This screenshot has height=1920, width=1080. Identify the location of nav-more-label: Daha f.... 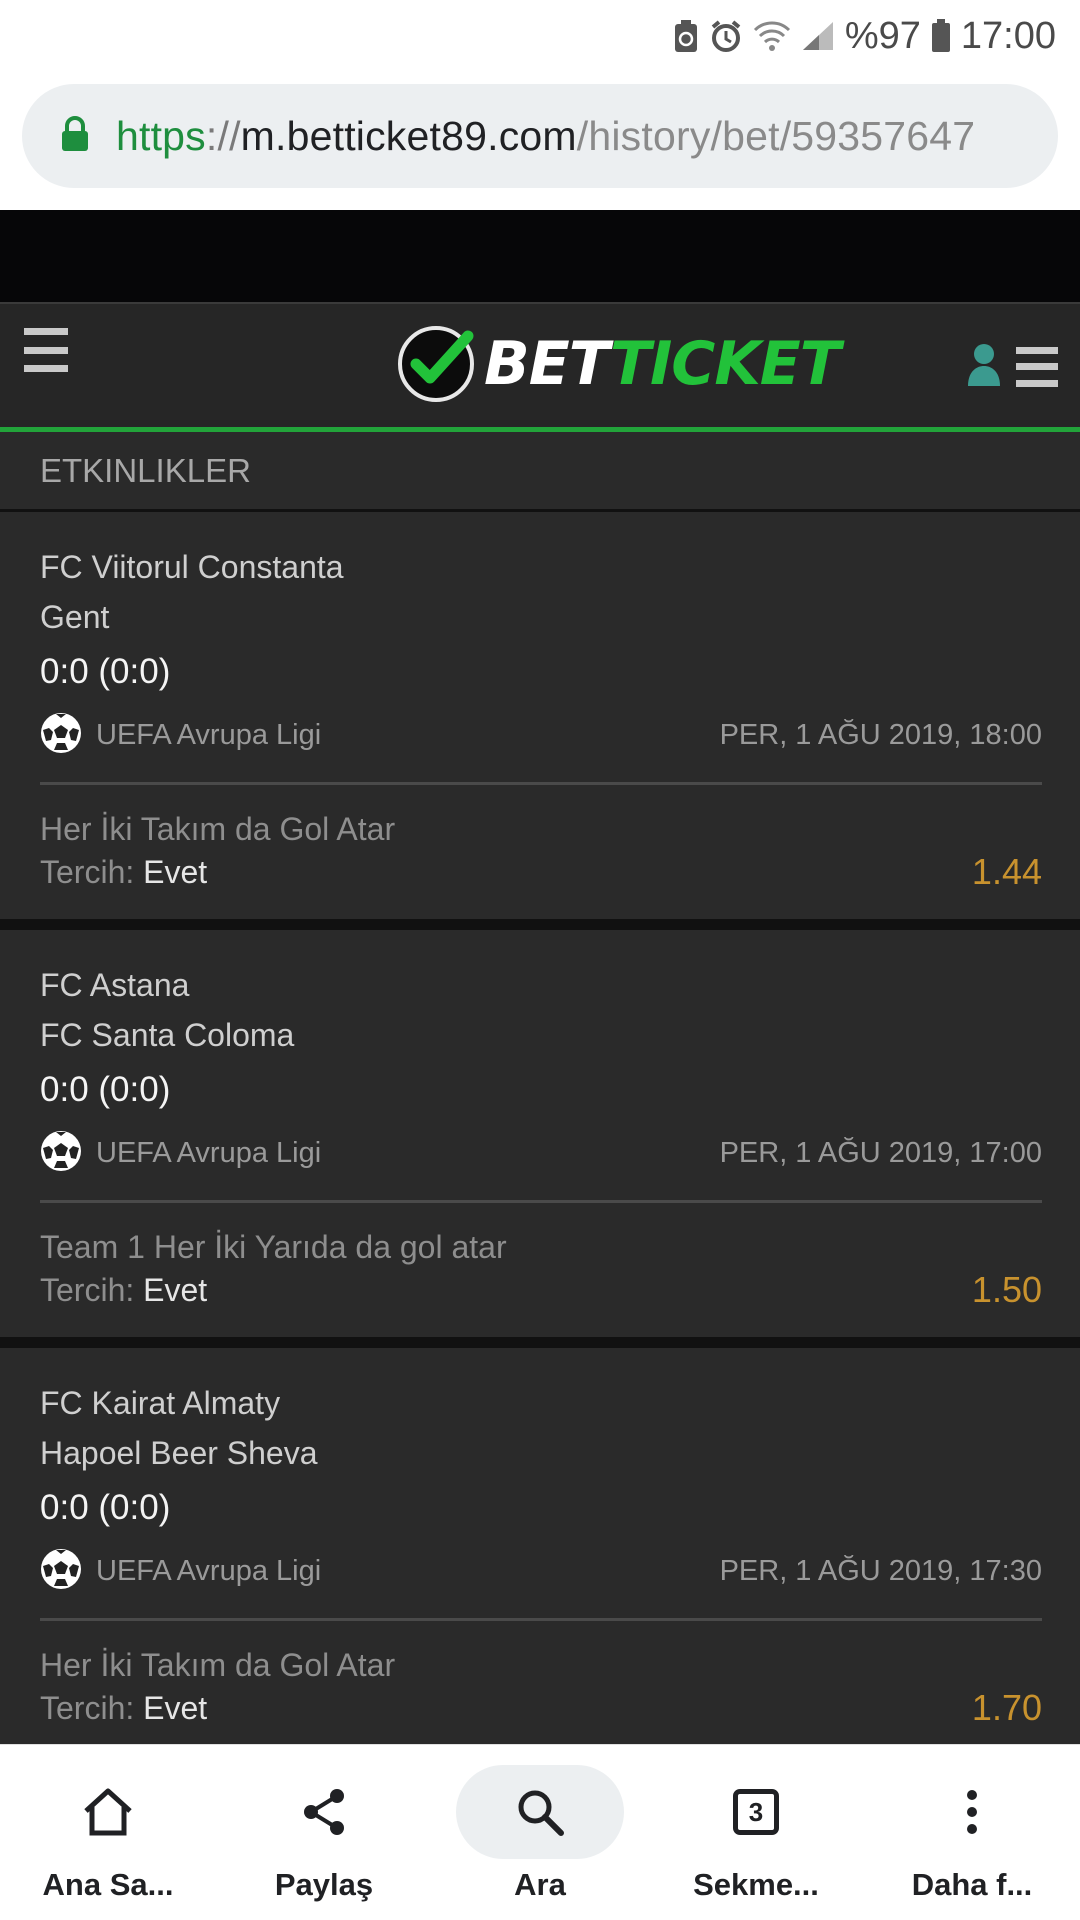
(972, 1884).